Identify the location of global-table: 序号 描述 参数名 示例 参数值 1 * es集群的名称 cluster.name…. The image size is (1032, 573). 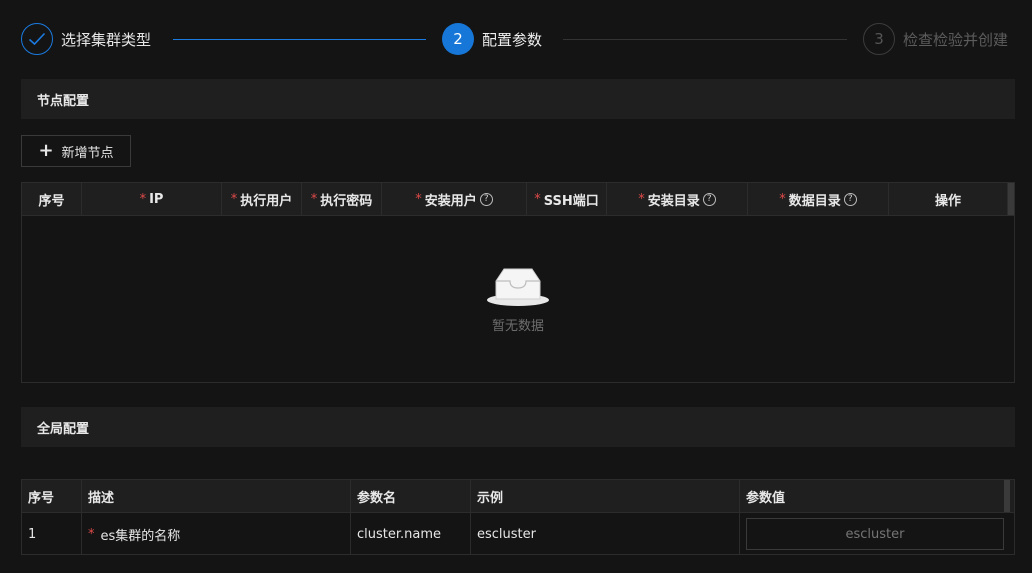
(518, 517).